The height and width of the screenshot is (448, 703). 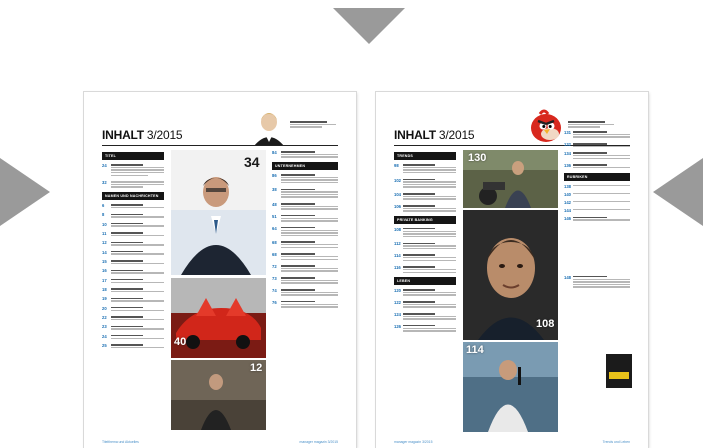 I want to click on toc-entry: 108, so click(x=425, y=233).